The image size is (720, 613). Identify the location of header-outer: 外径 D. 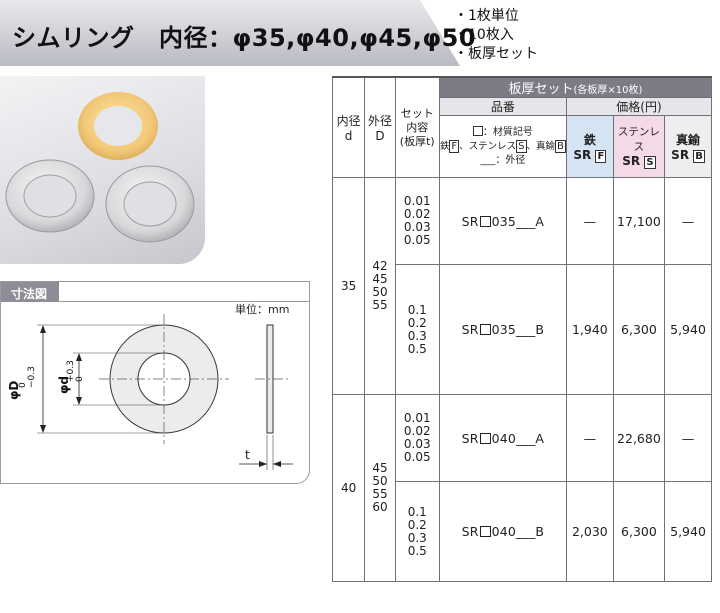
(380, 127).